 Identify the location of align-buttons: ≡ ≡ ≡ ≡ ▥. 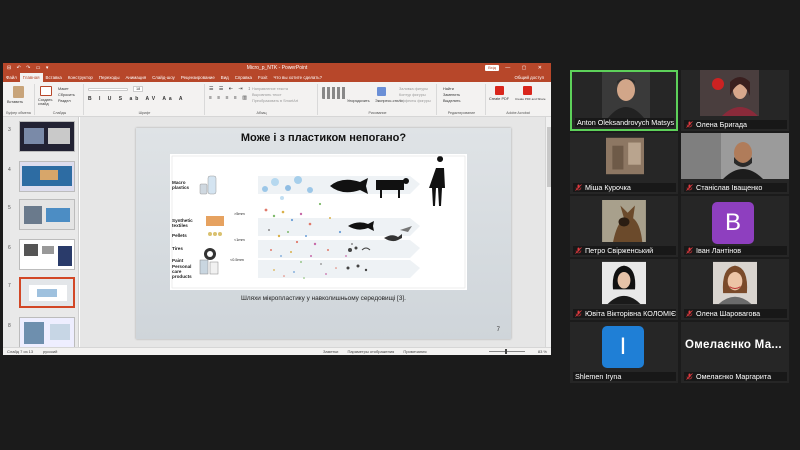
(229, 98).